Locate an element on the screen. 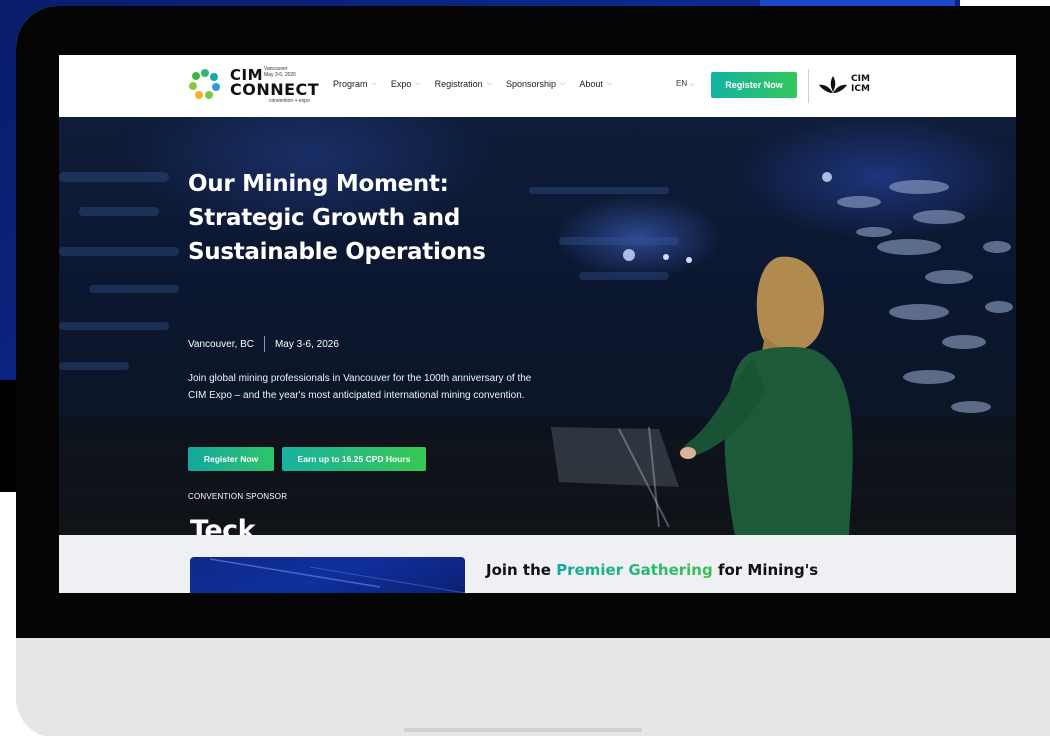 The image size is (1050, 736). language-label: EN is located at coordinates (682, 83).